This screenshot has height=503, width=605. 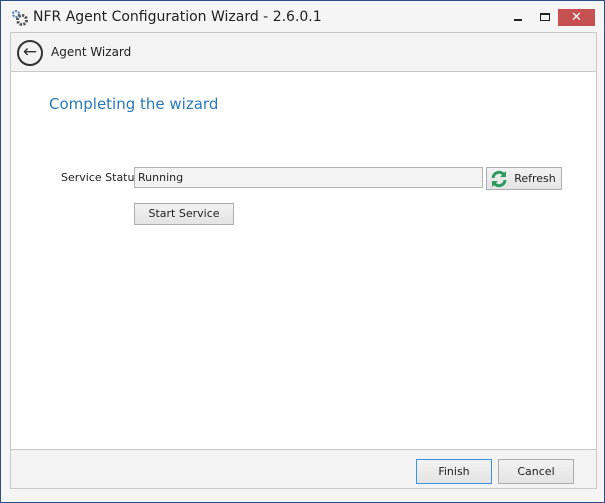 What do you see at coordinates (101, 177) in the screenshot?
I see `service-status-label: Service Status` at bounding box center [101, 177].